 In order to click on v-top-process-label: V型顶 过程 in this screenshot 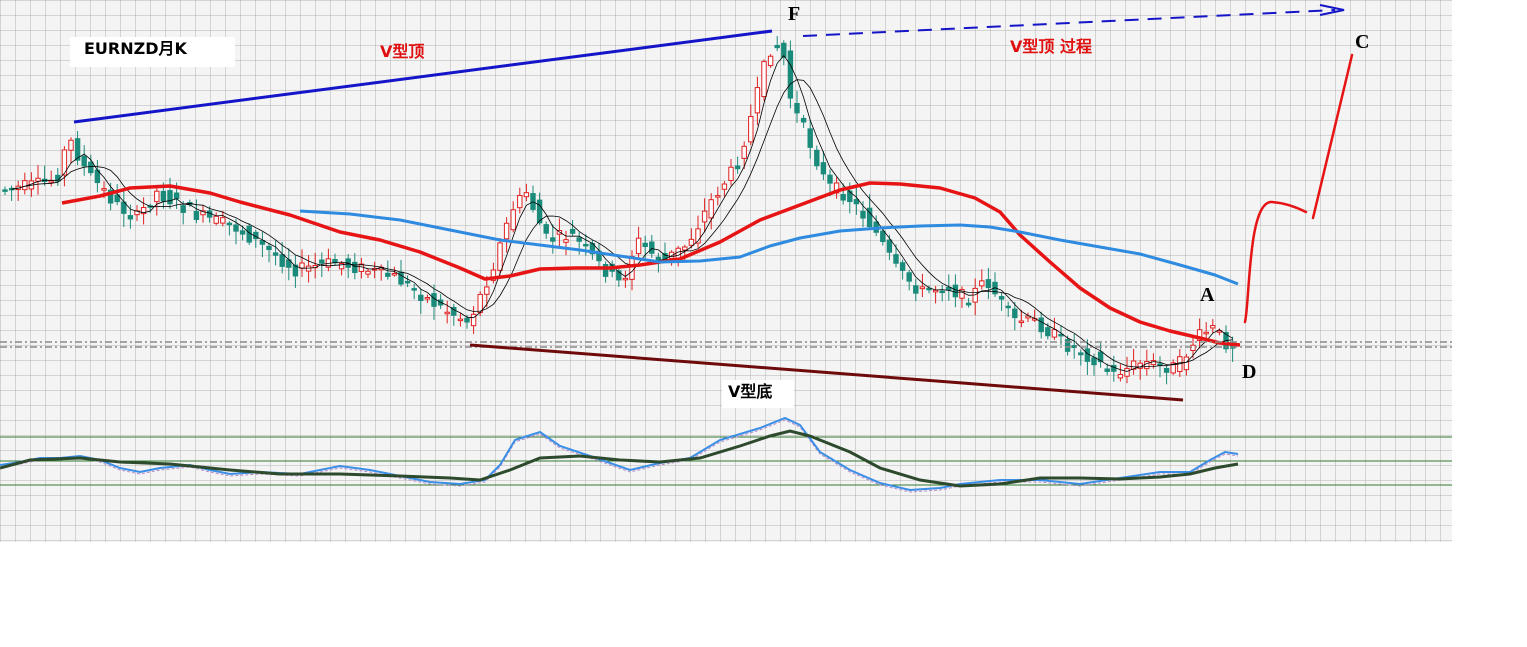, I will do `click(1051, 46)`.